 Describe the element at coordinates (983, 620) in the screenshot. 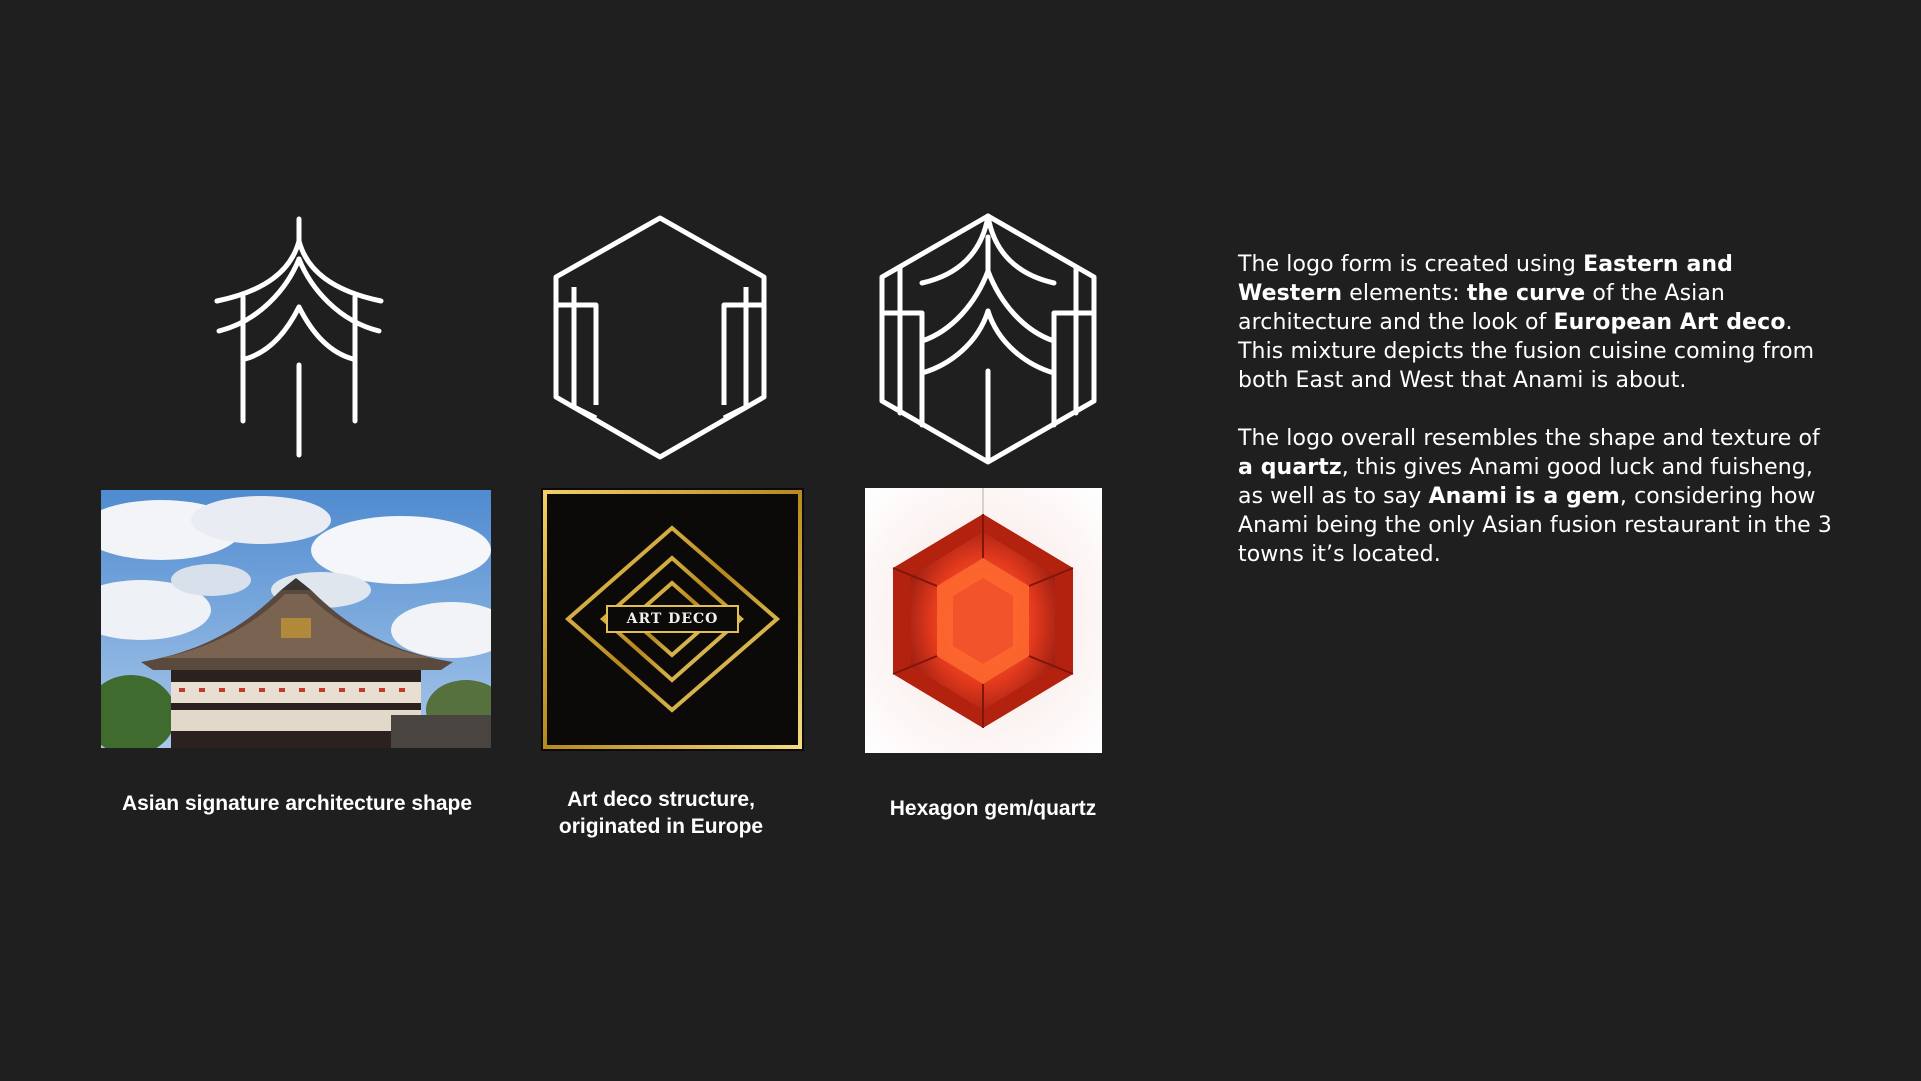

I see `red-hexagon-quartz-photo` at that location.